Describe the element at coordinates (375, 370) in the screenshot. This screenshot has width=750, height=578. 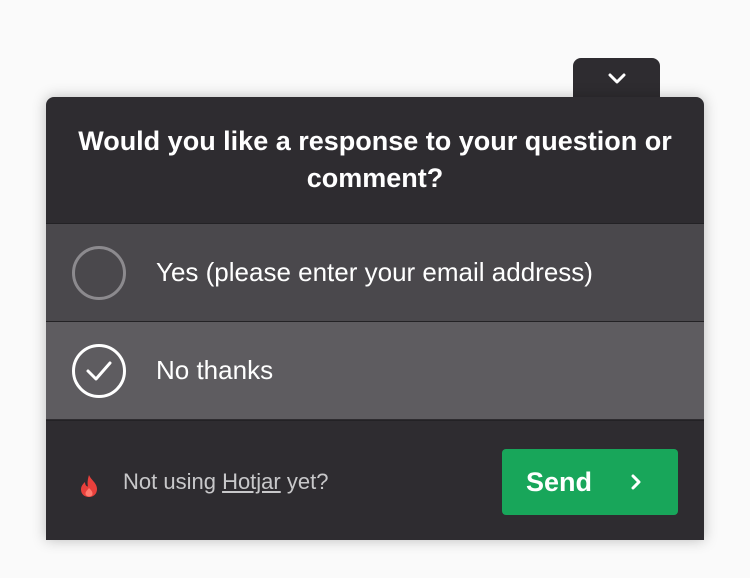
I see `option-no-thanks: No thanks` at that location.